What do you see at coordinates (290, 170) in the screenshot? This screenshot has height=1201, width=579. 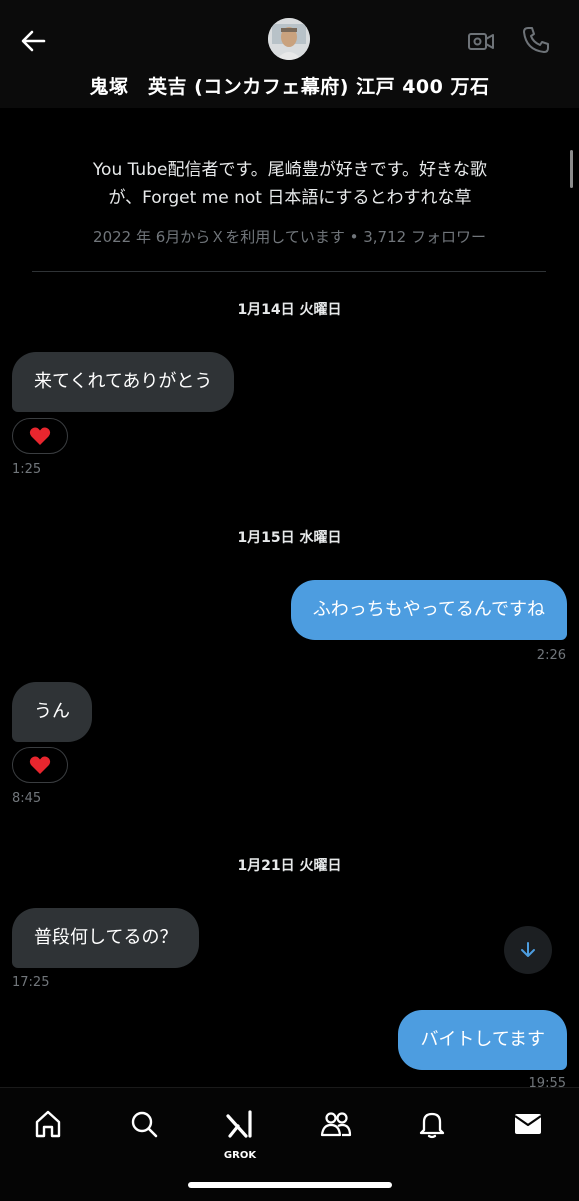 I see `profile-bio-line: You Tube配信者です。尾崎豊が好きです。好きな歌` at bounding box center [290, 170].